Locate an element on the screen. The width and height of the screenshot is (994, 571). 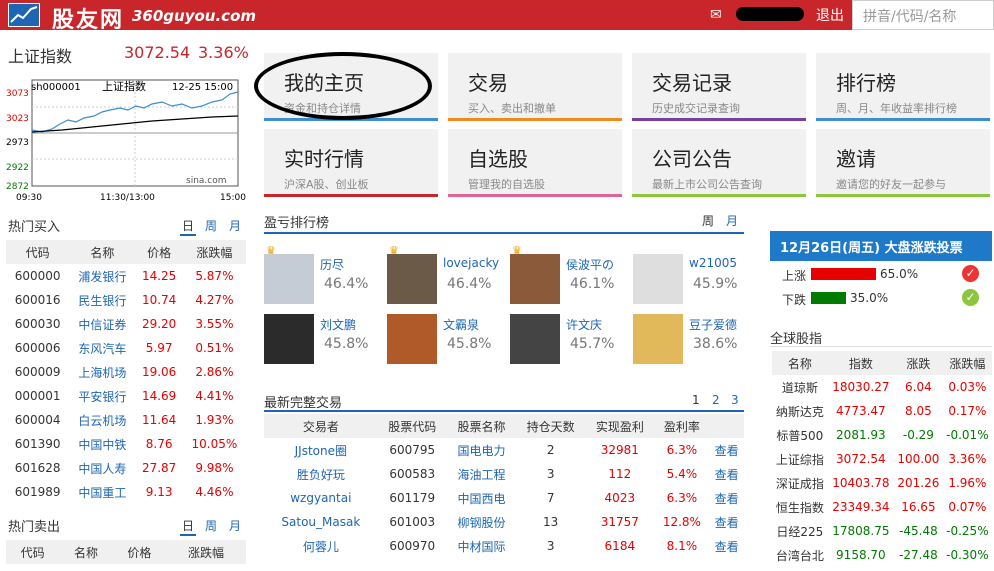
ranked-user-name: 豆子爱德 is located at coordinates (713, 324).